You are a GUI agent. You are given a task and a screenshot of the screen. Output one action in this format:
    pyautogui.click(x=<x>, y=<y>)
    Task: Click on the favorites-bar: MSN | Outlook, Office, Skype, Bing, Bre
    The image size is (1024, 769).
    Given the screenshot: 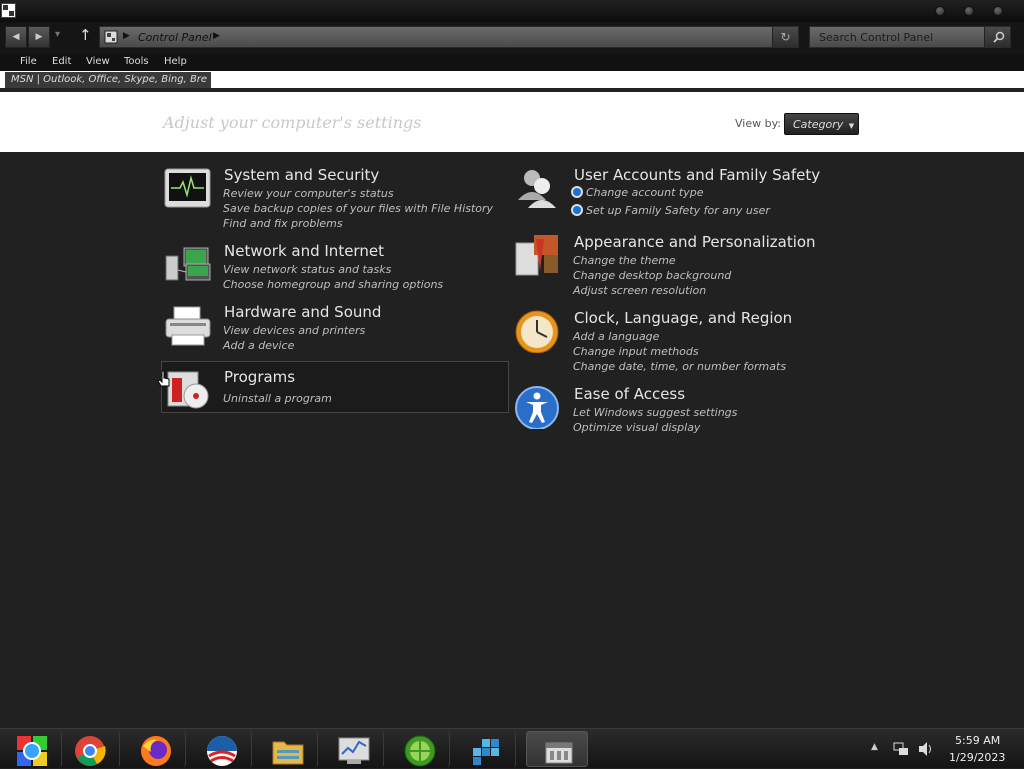 What is the action you would take?
    pyautogui.click(x=512, y=80)
    